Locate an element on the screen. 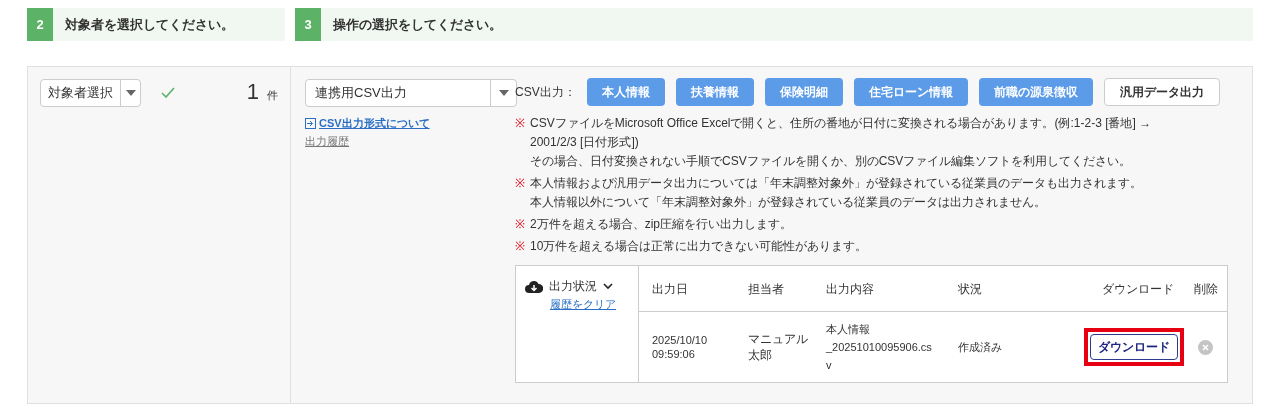  step-title: 操作の選択をしてください。 is located at coordinates (417, 24).